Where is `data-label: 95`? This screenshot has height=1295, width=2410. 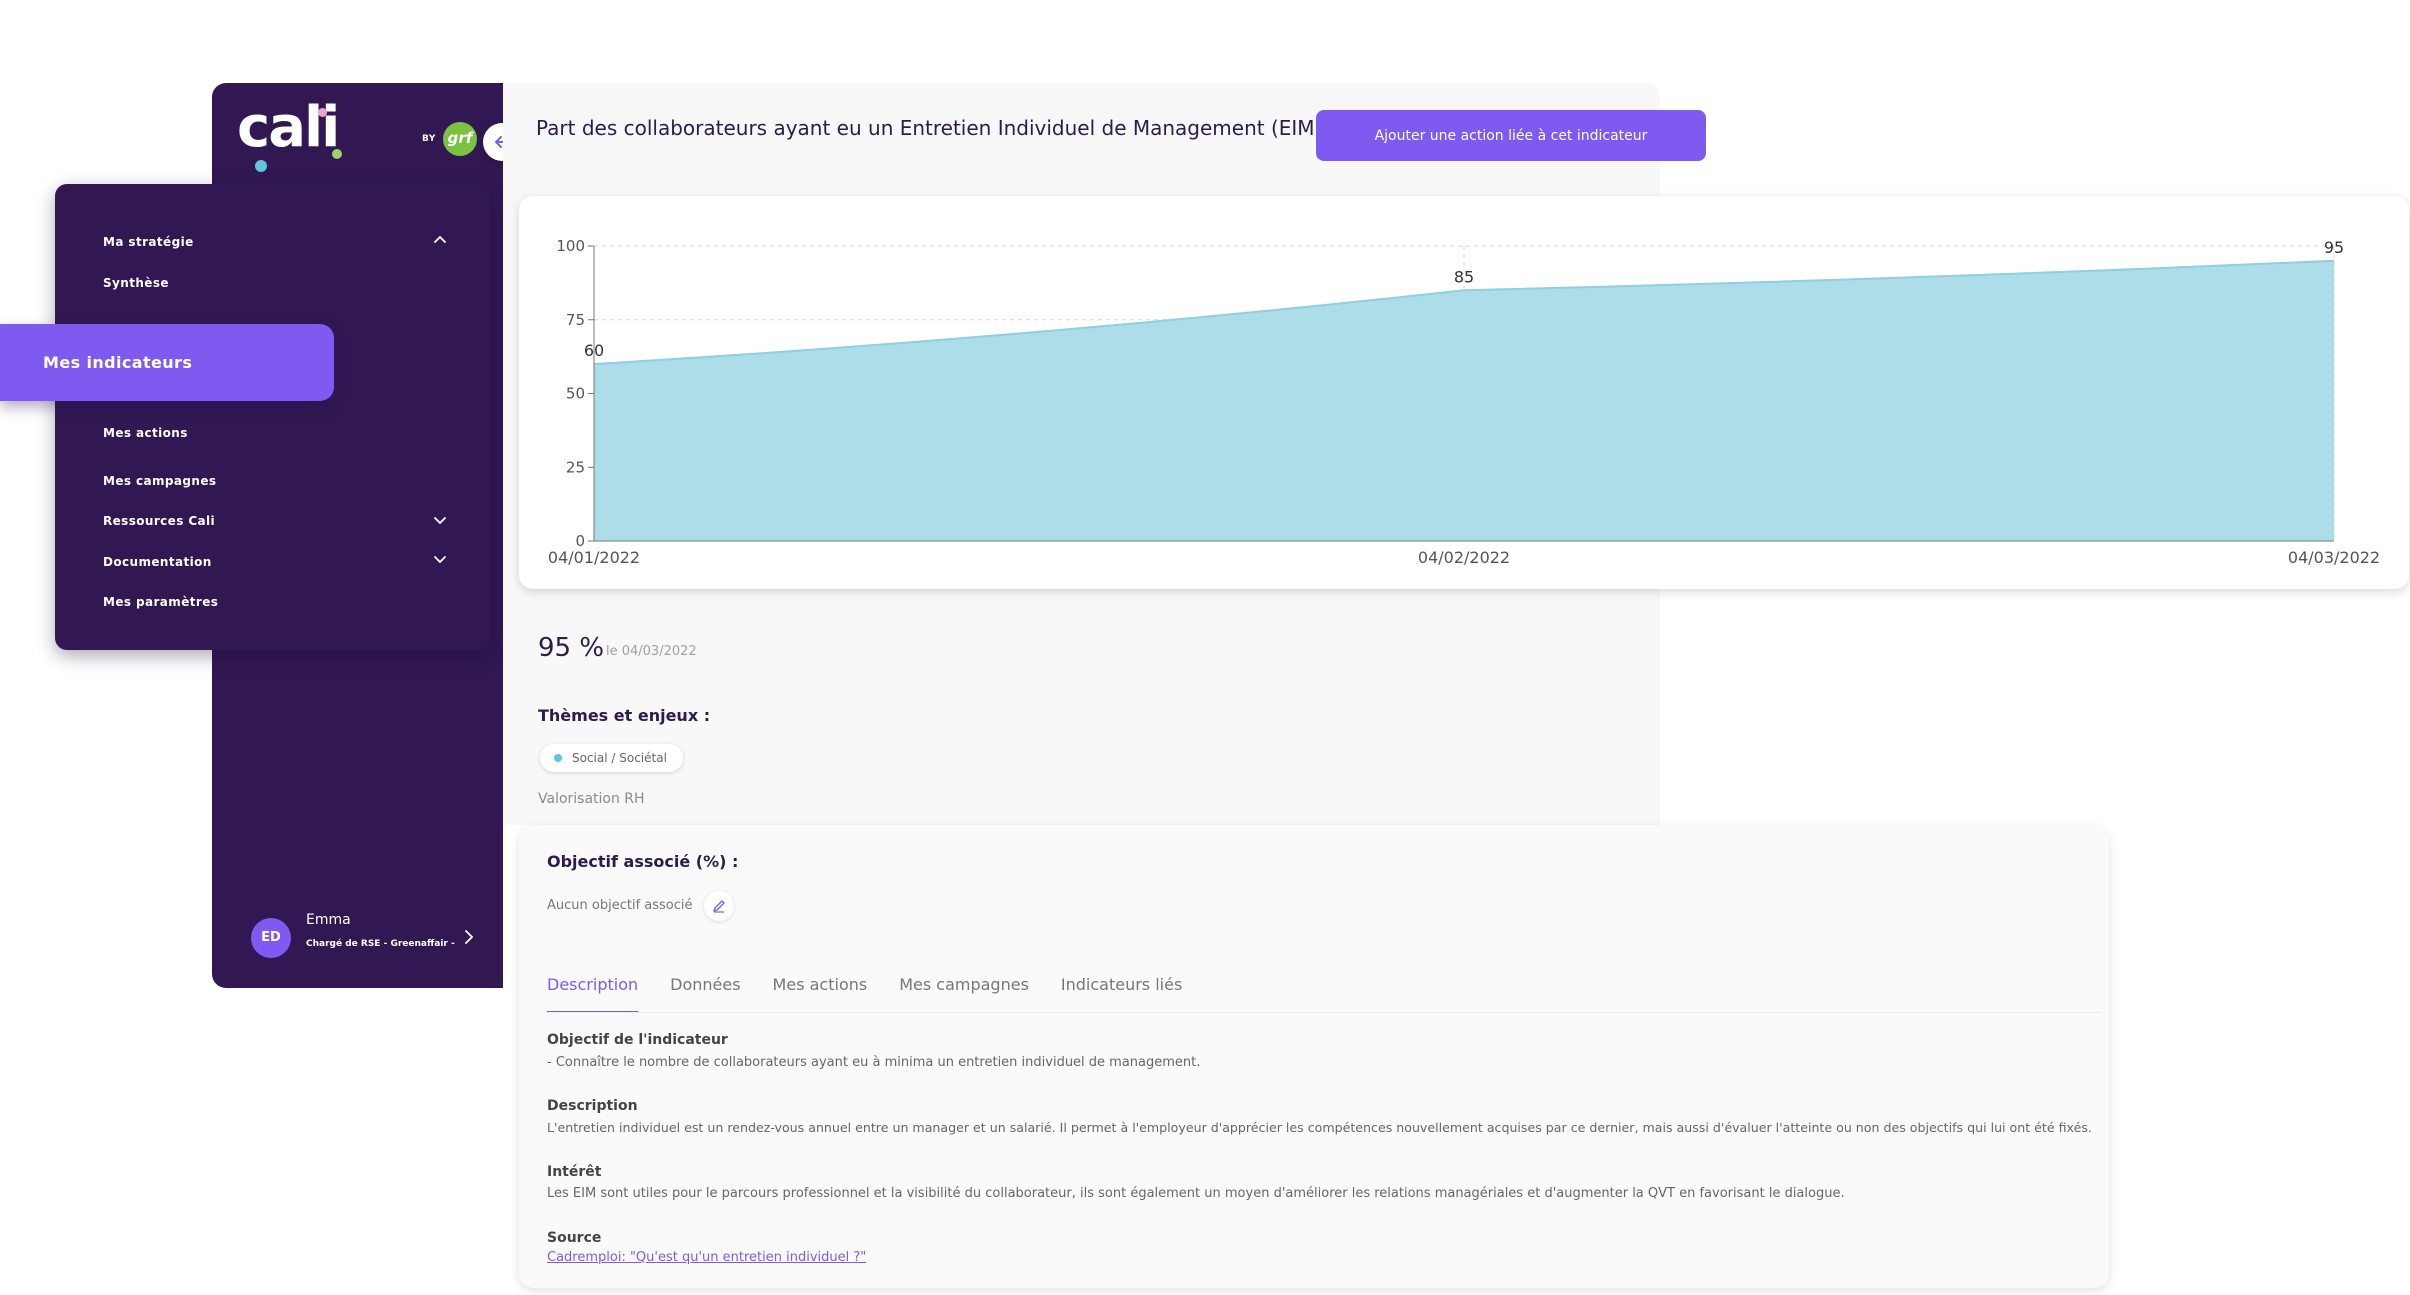
data-label: 95 is located at coordinates (2334, 247).